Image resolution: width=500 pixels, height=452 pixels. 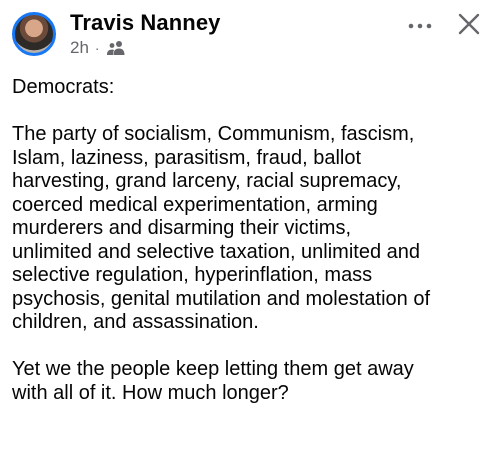 I want to click on author-avatar, so click(x=34, y=34).